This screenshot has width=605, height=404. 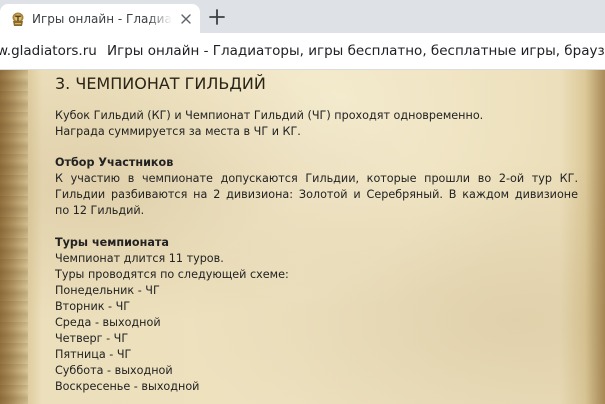 What do you see at coordinates (114, 370) in the screenshot?
I see `schedule-item: Суббота - выходной` at bounding box center [114, 370].